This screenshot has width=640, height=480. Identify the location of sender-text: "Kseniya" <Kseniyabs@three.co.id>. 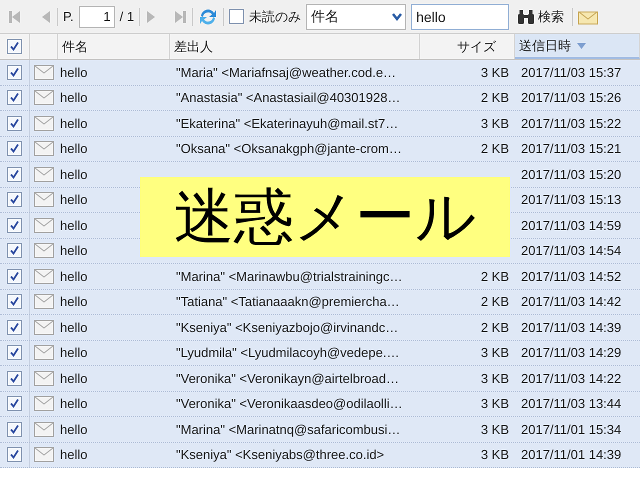
(280, 454).